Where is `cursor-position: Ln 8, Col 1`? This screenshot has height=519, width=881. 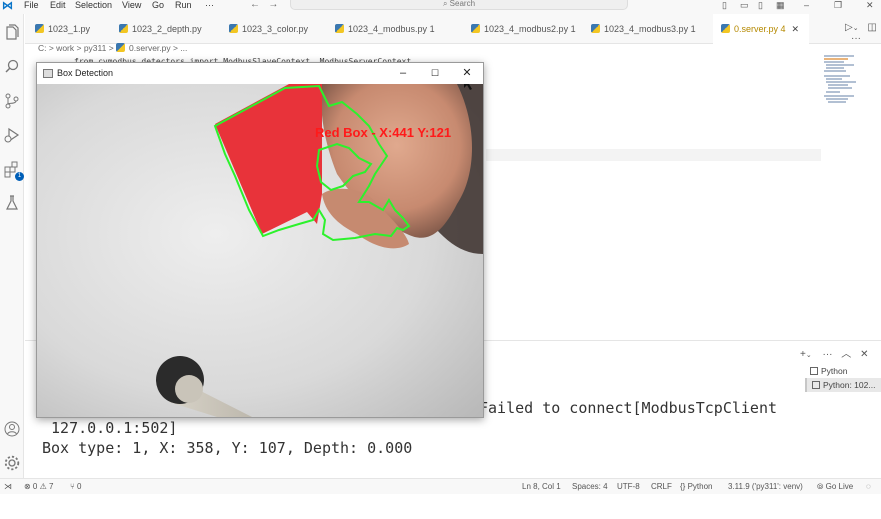
cursor-position: Ln 8, Col 1 is located at coordinates (541, 486).